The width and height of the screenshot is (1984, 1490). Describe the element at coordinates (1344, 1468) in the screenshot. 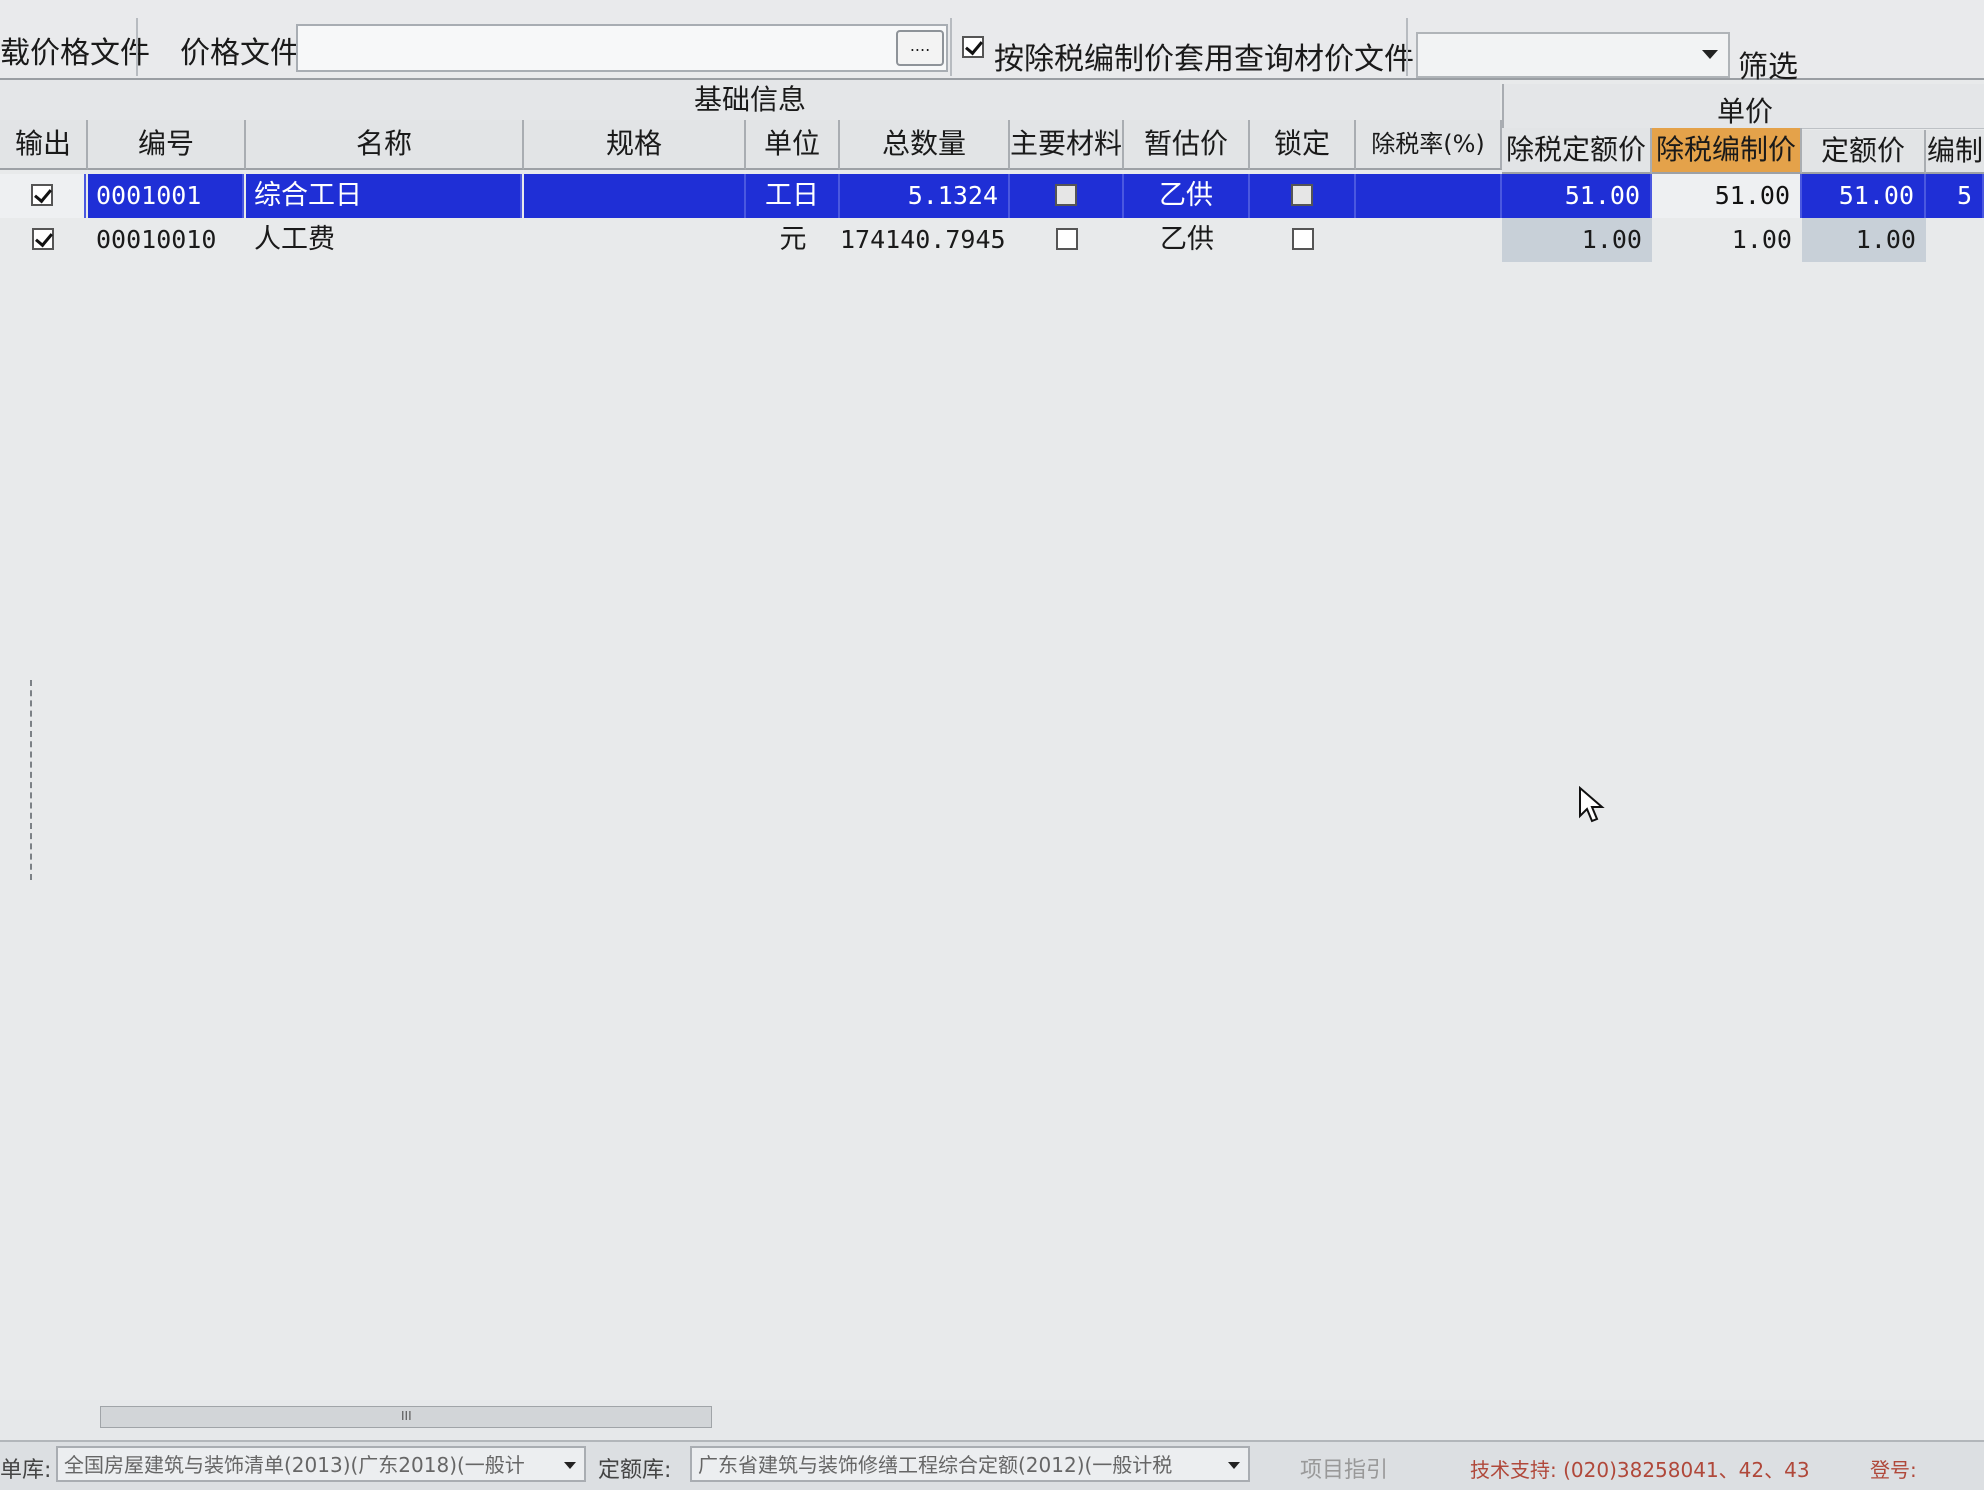

I see `project-guide-tab: 项目指引` at that location.